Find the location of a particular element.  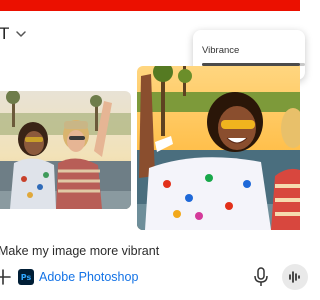

photoshop-icon: Ps is located at coordinates (26, 277).